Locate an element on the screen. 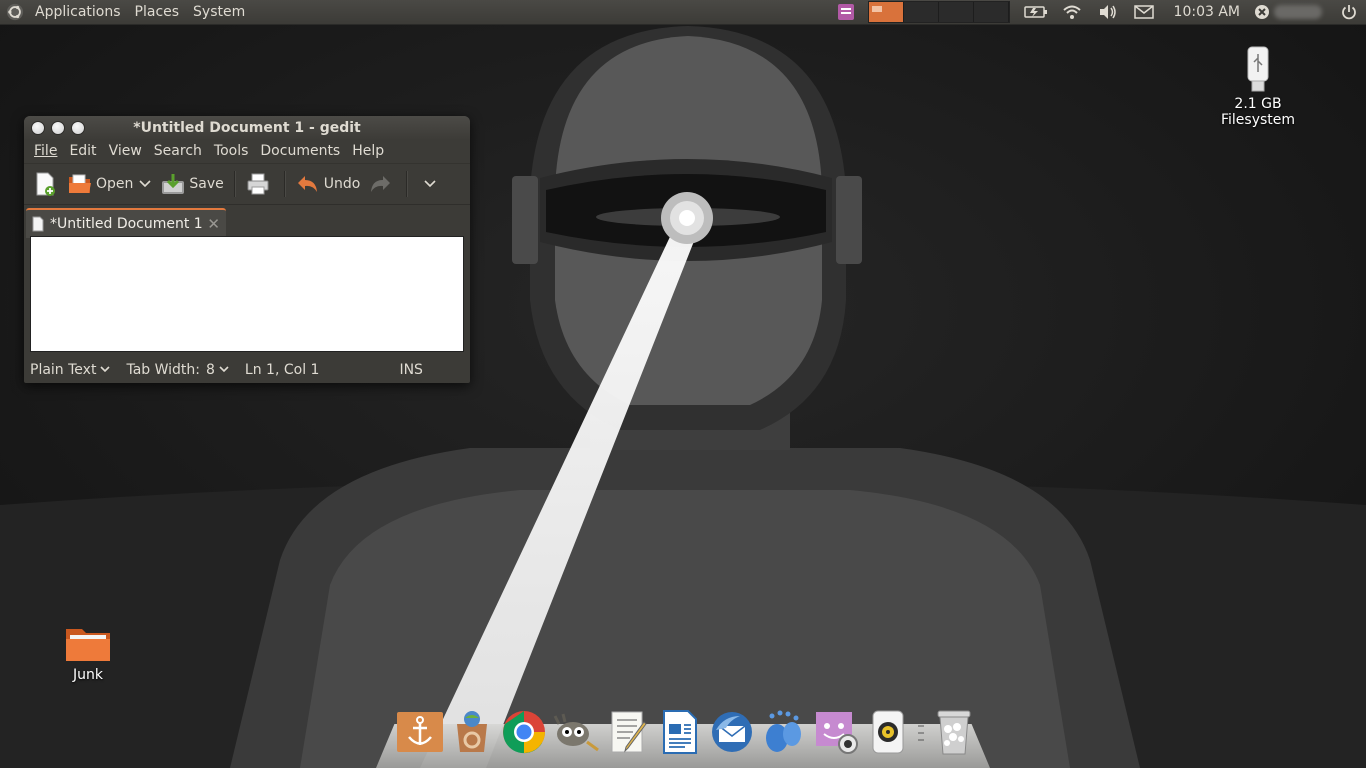 The image size is (1366, 768). new-document-icon is located at coordinates (45, 184).